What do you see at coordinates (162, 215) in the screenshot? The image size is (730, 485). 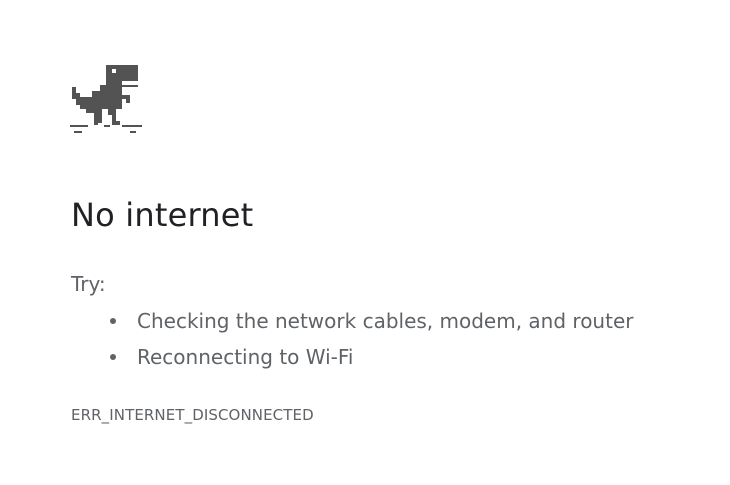 I see `page-title: No internet` at bounding box center [162, 215].